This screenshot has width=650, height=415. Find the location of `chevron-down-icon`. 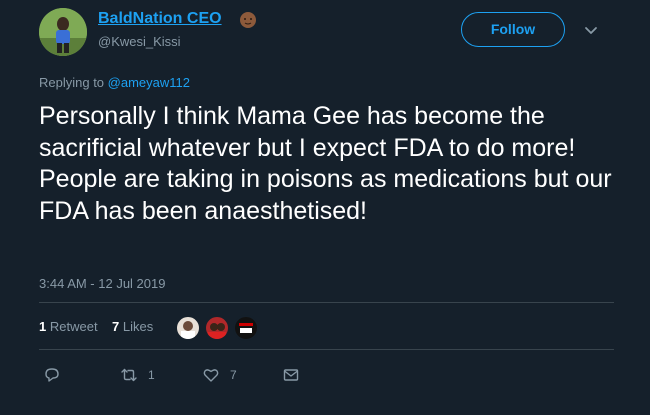

chevron-down-icon is located at coordinates (591, 30).